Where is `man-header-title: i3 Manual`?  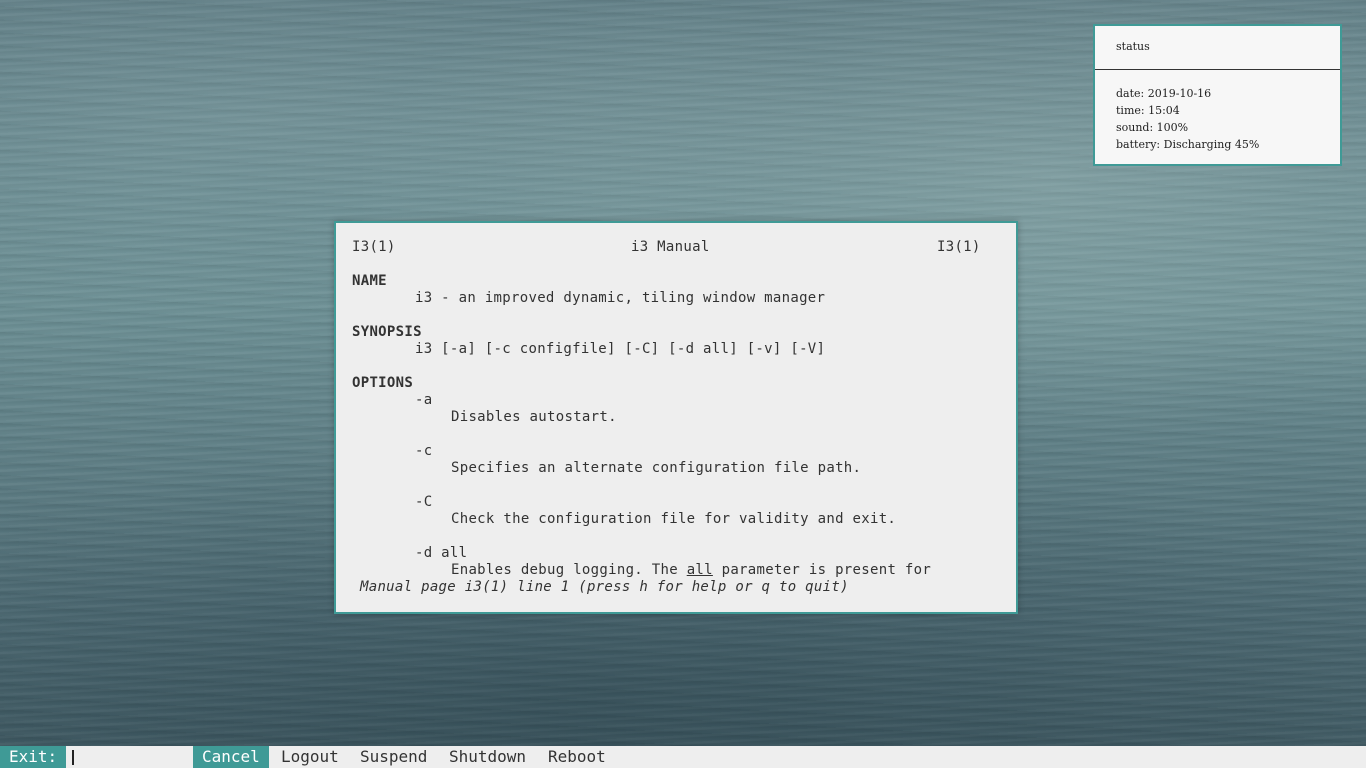
man-header-title: i3 Manual is located at coordinates (670, 247).